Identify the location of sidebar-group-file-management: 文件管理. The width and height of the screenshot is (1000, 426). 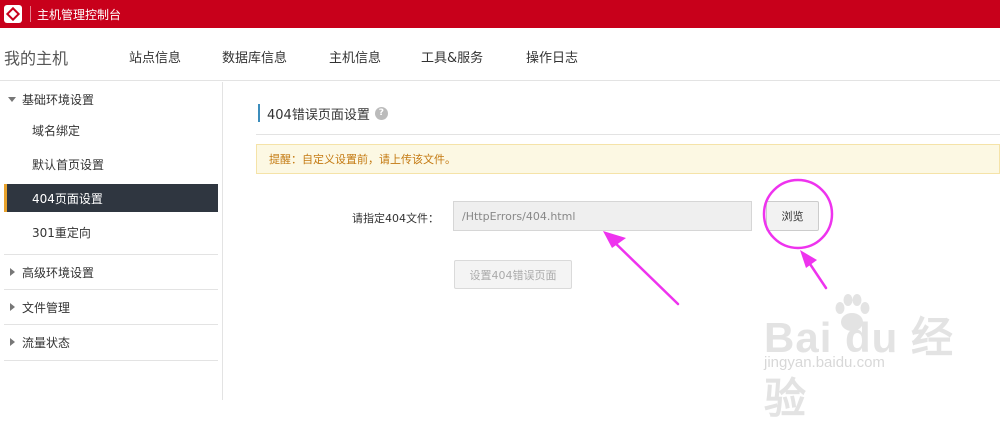
(109, 307).